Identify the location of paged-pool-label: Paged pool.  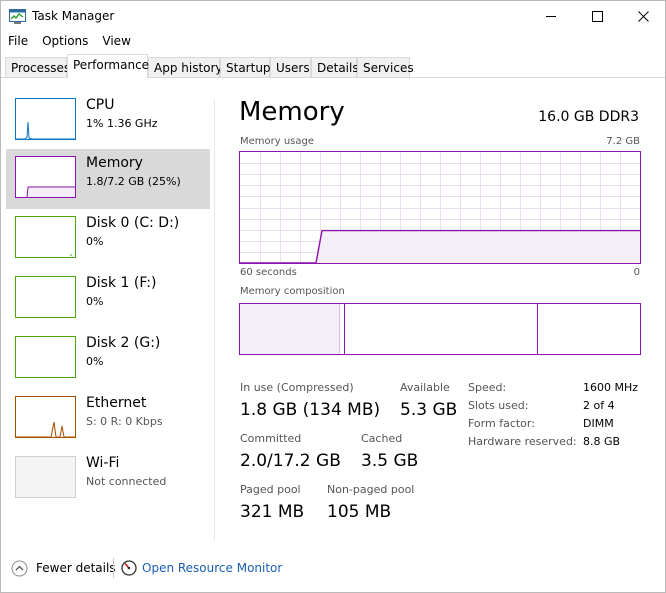
(270, 489).